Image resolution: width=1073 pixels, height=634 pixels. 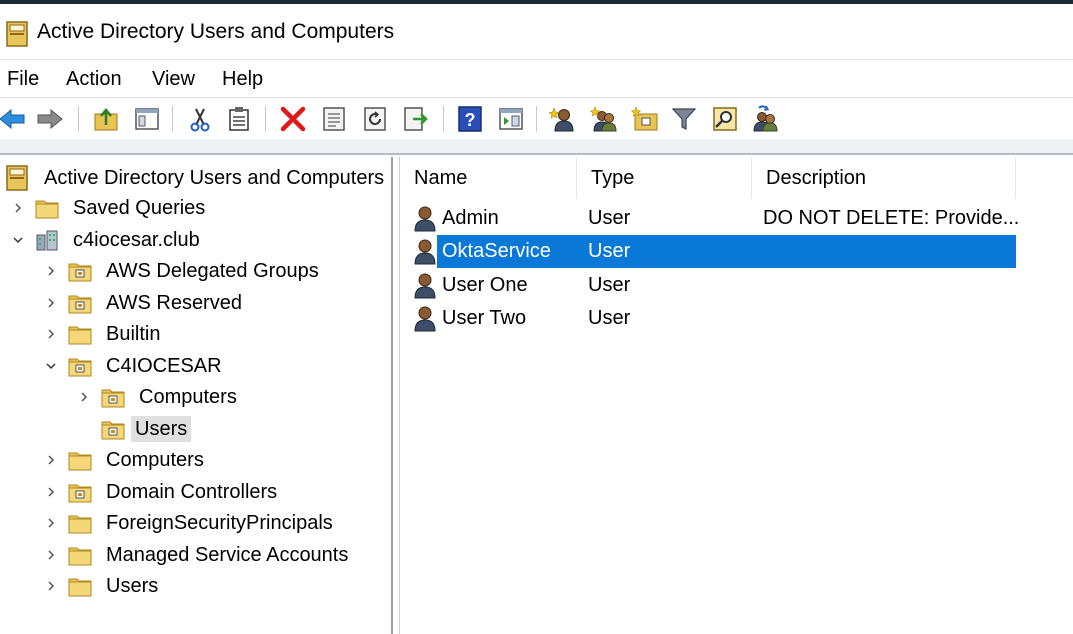 I want to click on help-icon: ?, so click(x=470, y=119).